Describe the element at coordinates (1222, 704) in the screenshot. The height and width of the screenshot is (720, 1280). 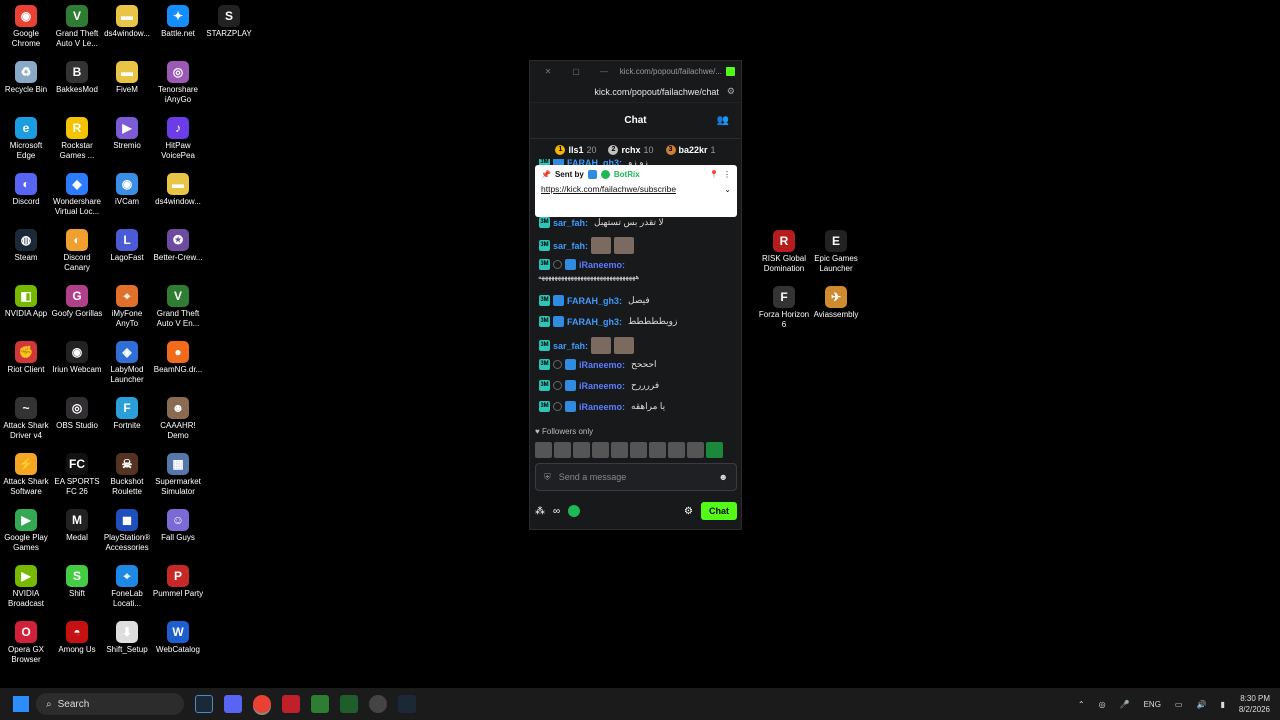
I see `battery-icon: ▮` at that location.